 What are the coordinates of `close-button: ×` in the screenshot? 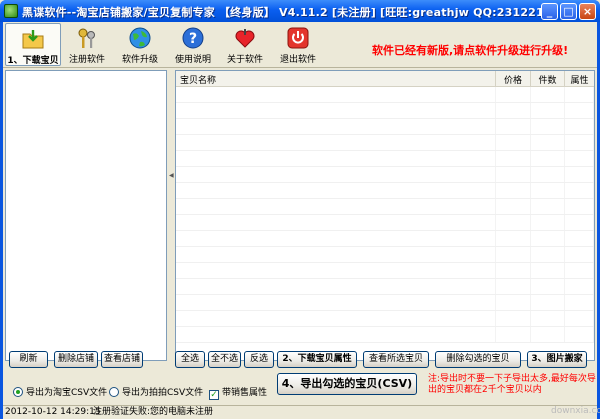 It's located at (587, 11).